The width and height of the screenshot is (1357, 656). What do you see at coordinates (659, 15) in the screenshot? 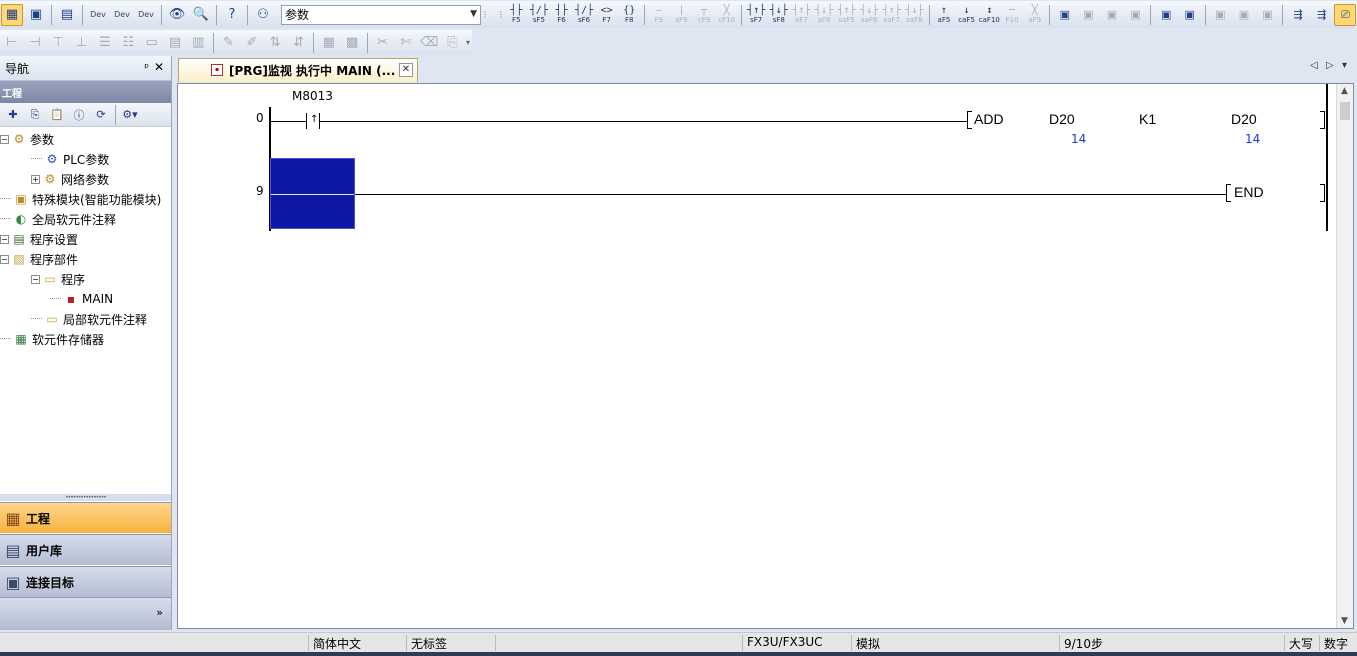
I see `ladder-key-f9: — F9` at bounding box center [659, 15].